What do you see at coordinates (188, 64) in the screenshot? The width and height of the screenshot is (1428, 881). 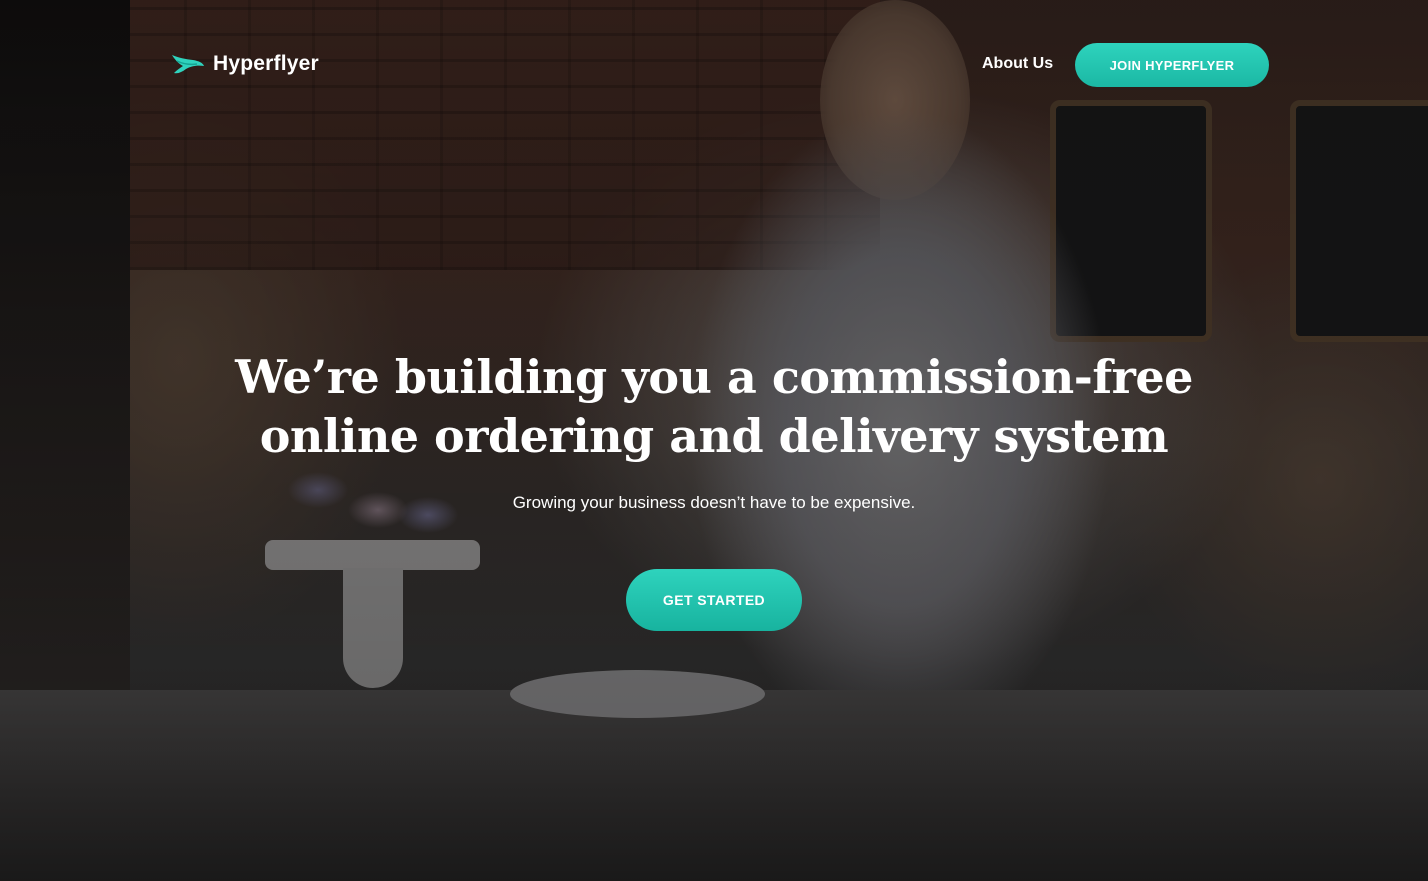 I see `hyperflyer-wing-logo-icon` at bounding box center [188, 64].